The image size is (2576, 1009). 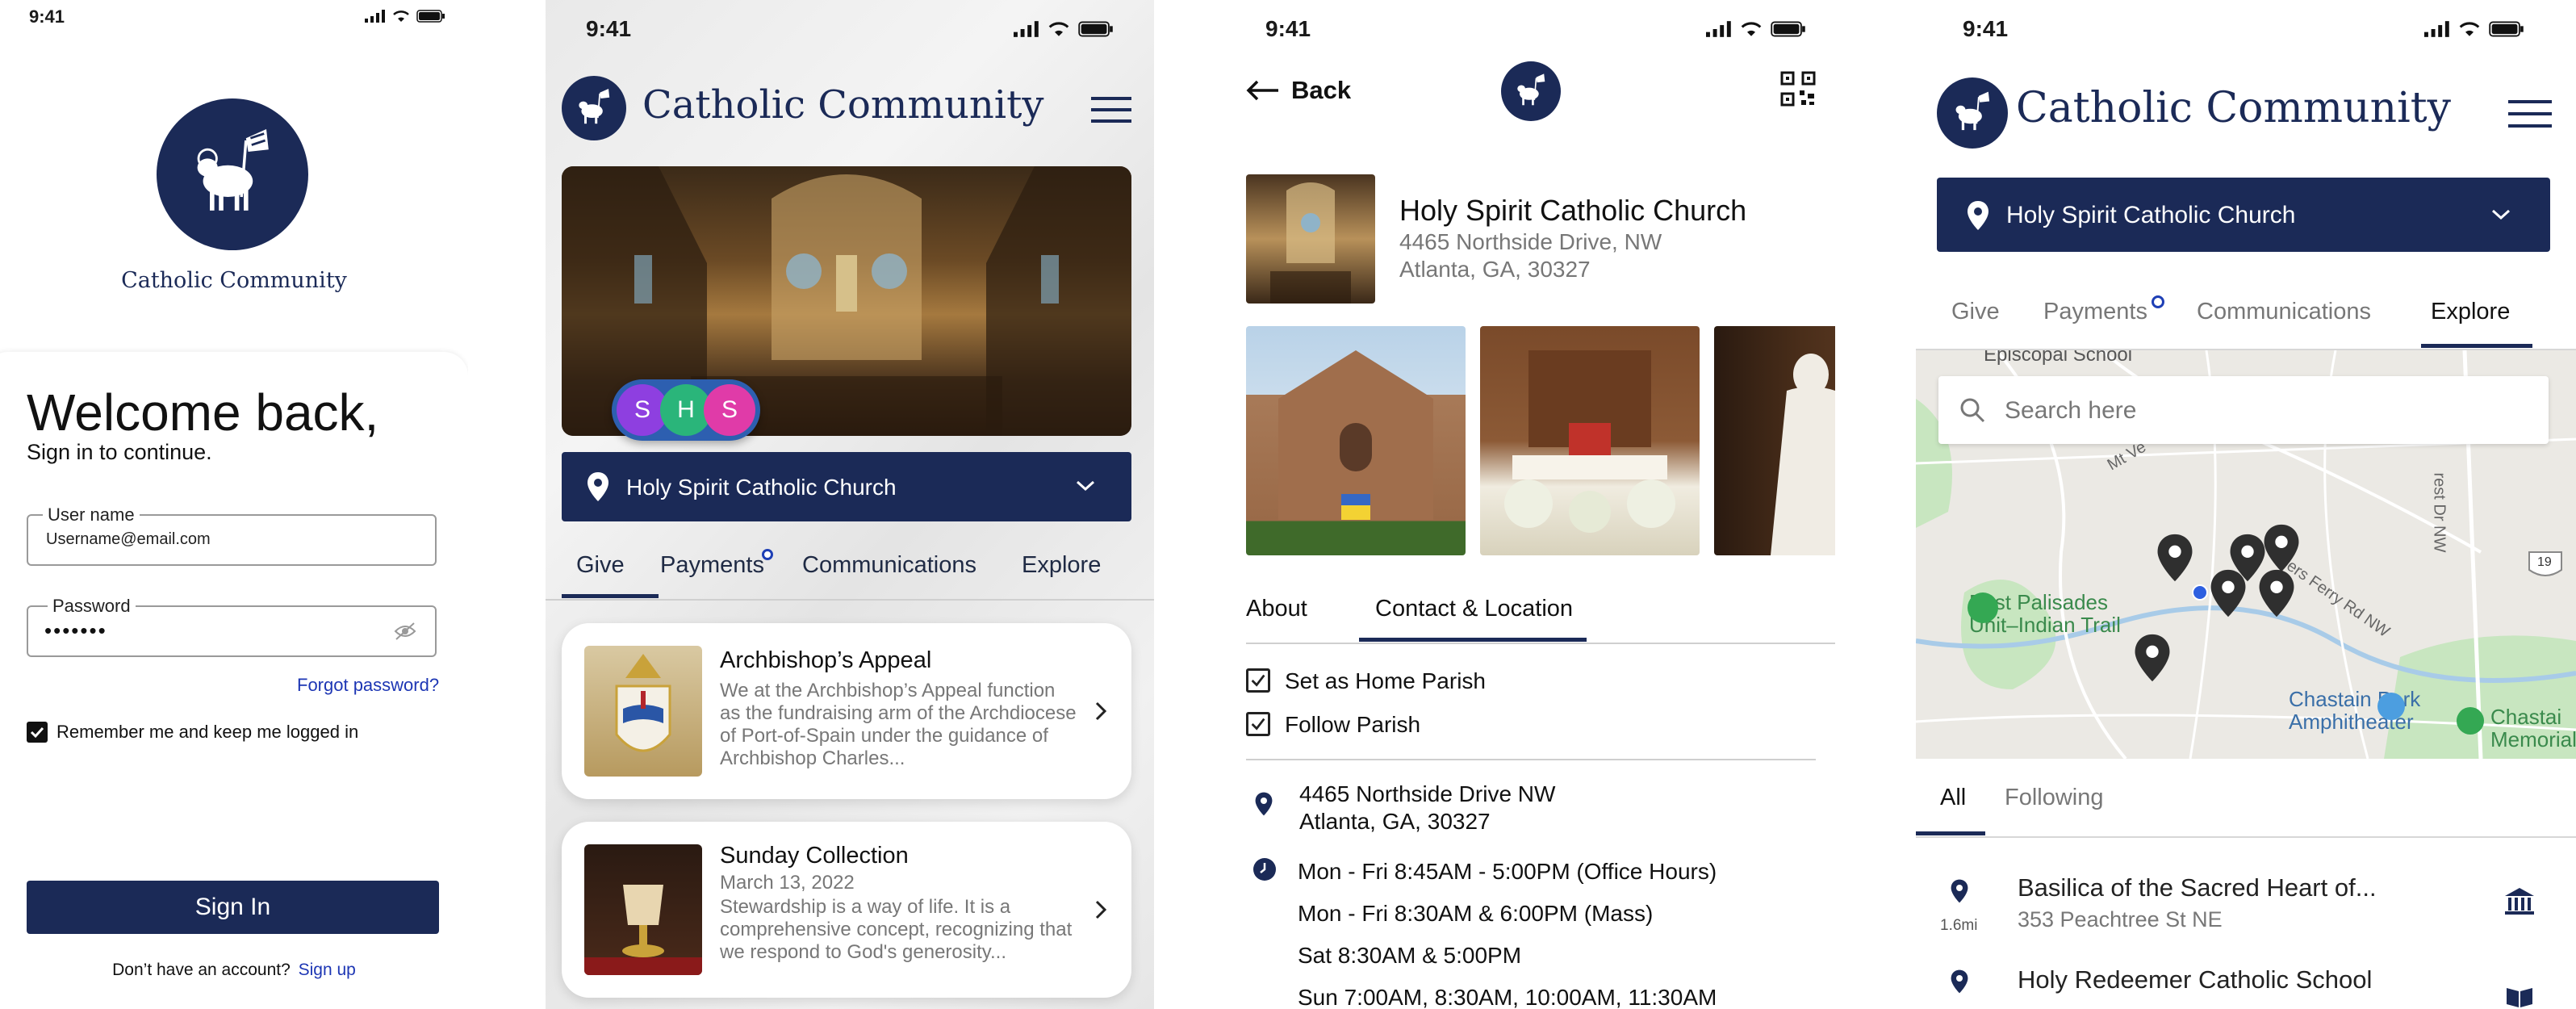 I want to click on card-title: Archbishop’s Appeal, so click(x=826, y=660).